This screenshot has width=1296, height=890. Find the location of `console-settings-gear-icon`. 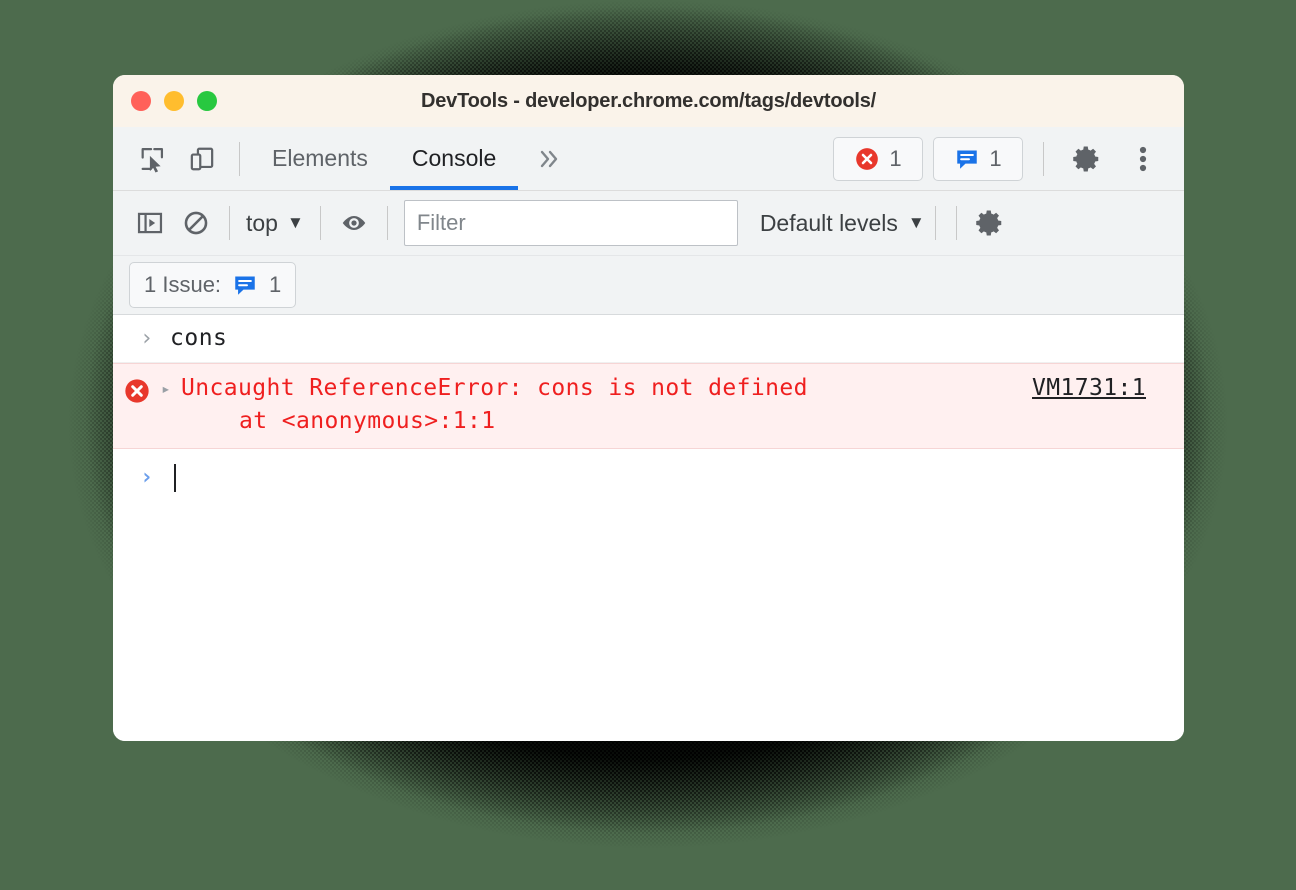

console-settings-gear-icon is located at coordinates (988, 223).